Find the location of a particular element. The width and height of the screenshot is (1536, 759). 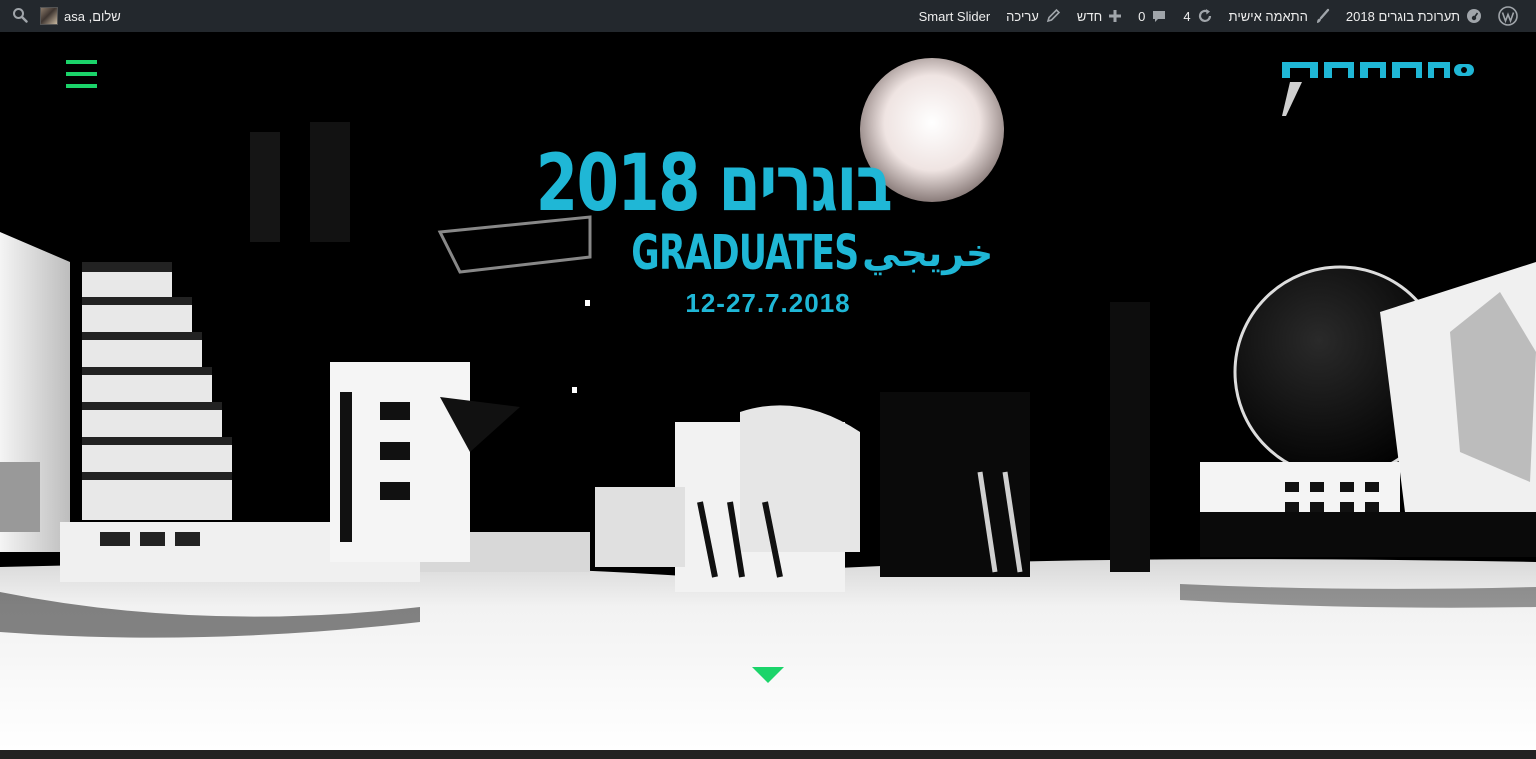

menu-line-top is located at coordinates (81, 62).